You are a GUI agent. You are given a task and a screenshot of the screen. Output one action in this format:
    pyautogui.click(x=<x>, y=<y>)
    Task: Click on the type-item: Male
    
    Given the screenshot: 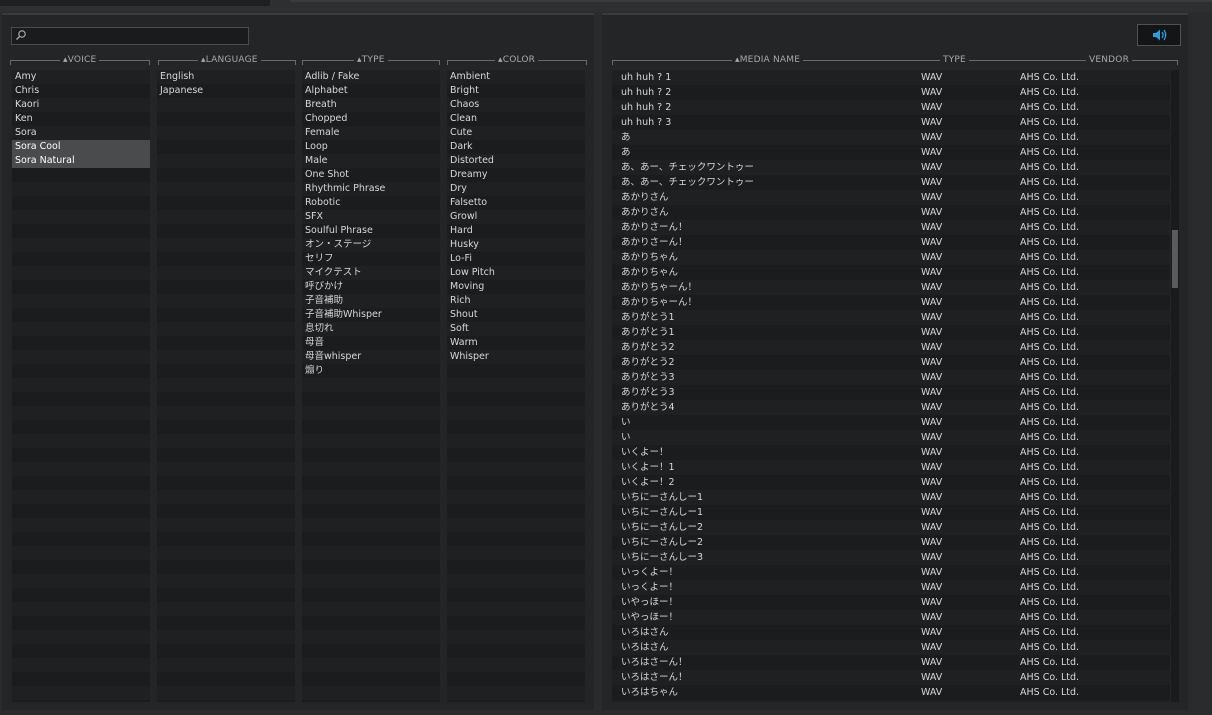 What is the action you would take?
    pyautogui.click(x=371, y=161)
    